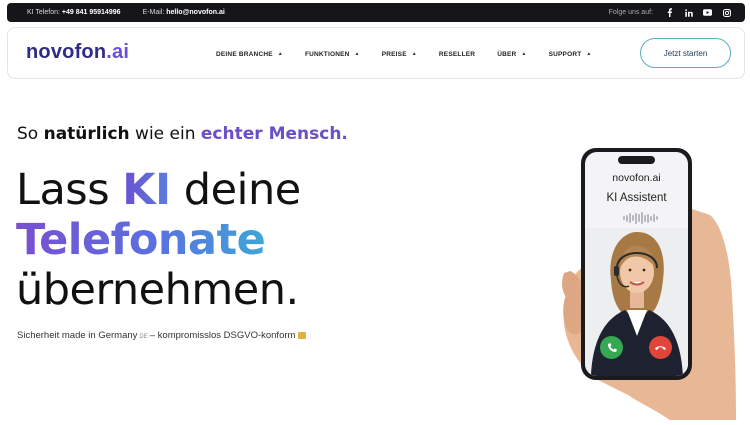 The height and width of the screenshot is (425, 750). I want to click on follow-label: Folge uns auf:, so click(630, 12).